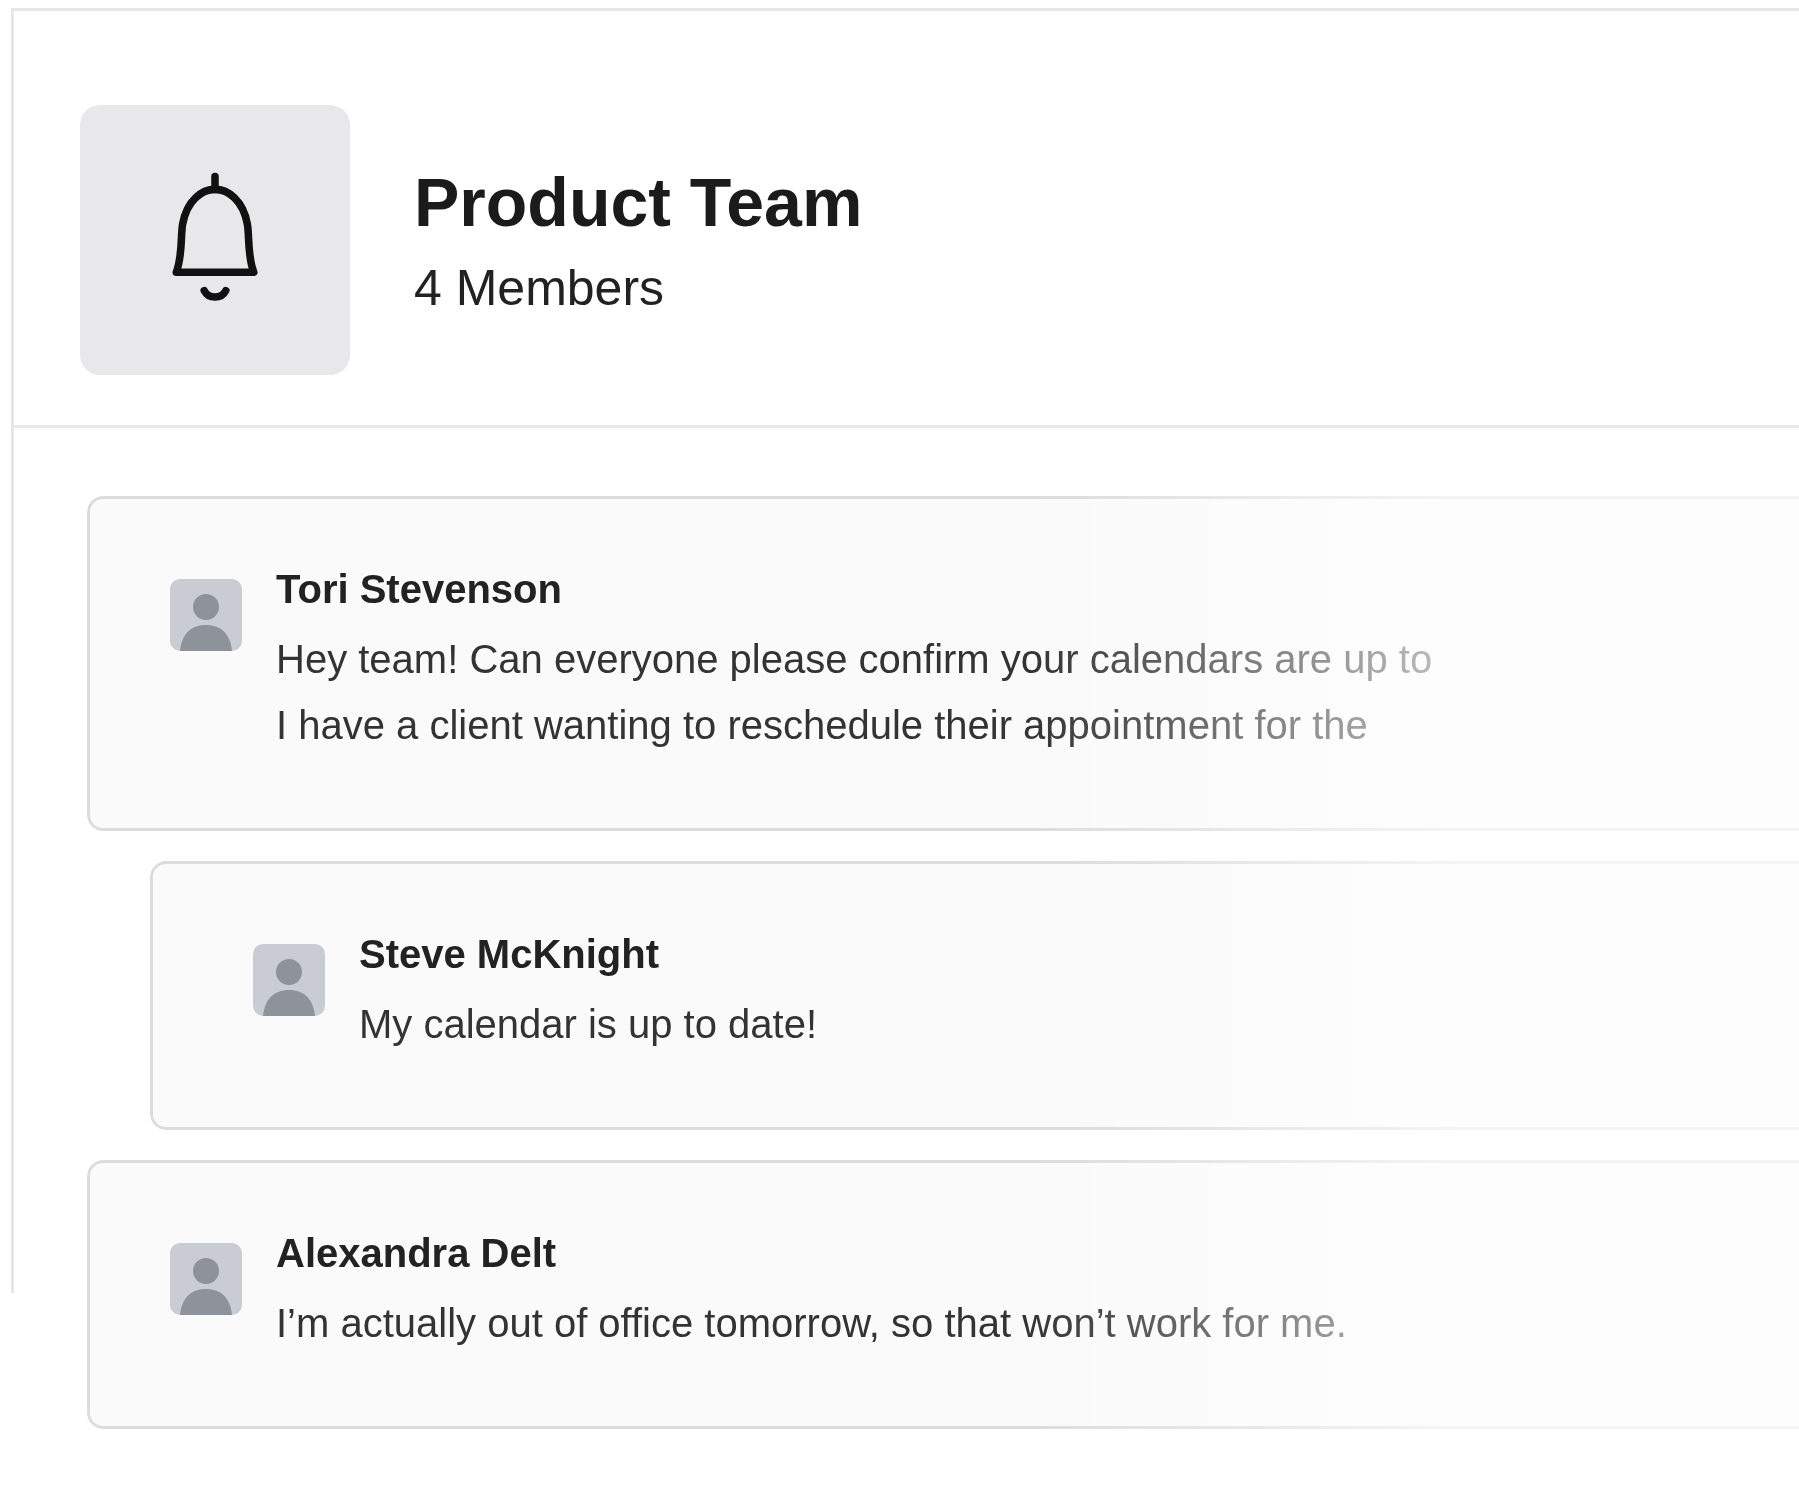 Image resolution: width=1799 pixels, height=1493 pixels. I want to click on channel-title: Product Team, so click(638, 202).